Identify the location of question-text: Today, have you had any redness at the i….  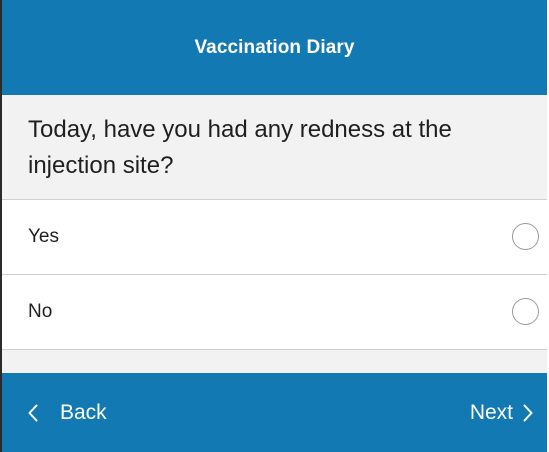
(240, 147).